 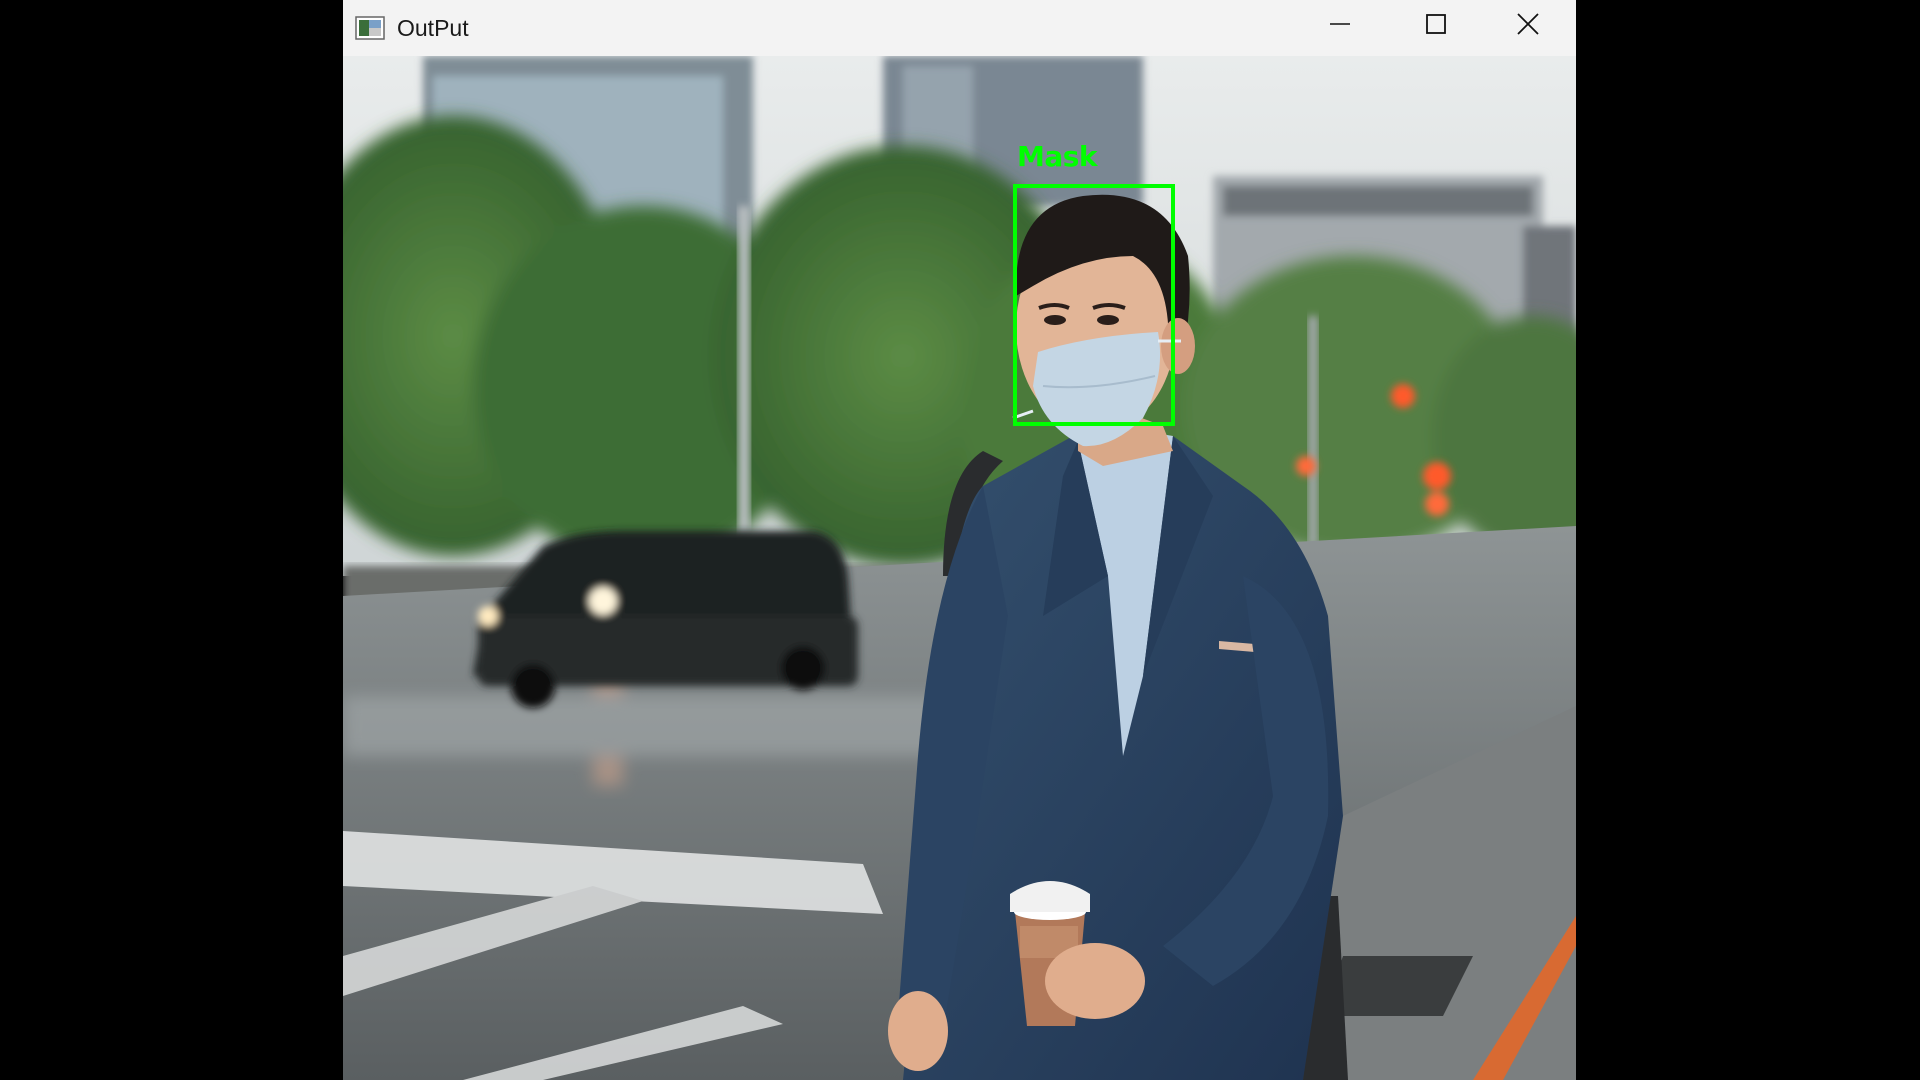 I want to click on close-icon, so click(x=1528, y=24).